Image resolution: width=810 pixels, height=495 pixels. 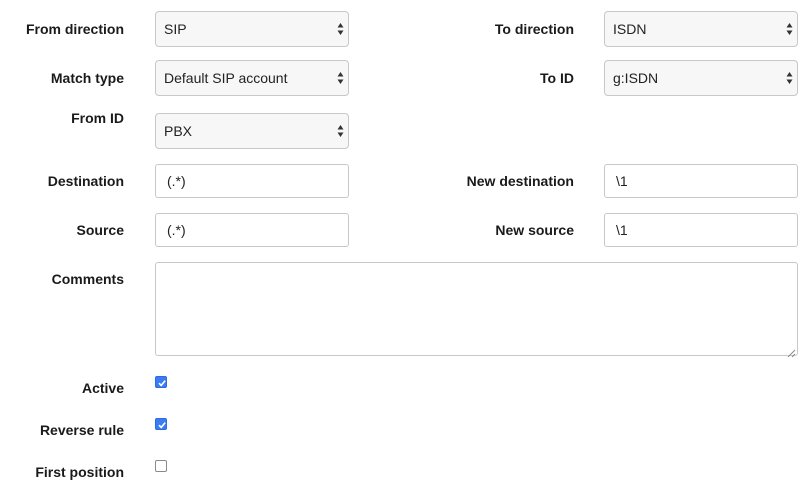 I want to click on active-label: Active, so click(x=102, y=388).